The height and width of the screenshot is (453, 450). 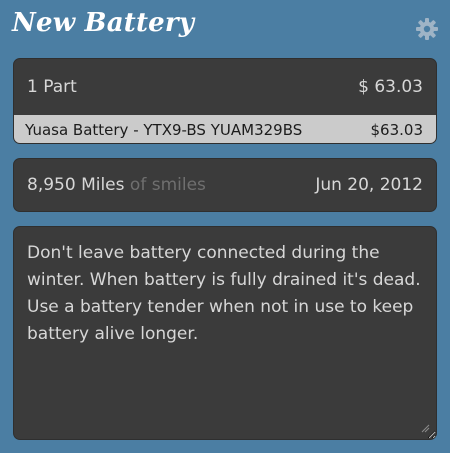 I want to click on mileage-text: 8,950 Miles of smiles, so click(x=116, y=185).